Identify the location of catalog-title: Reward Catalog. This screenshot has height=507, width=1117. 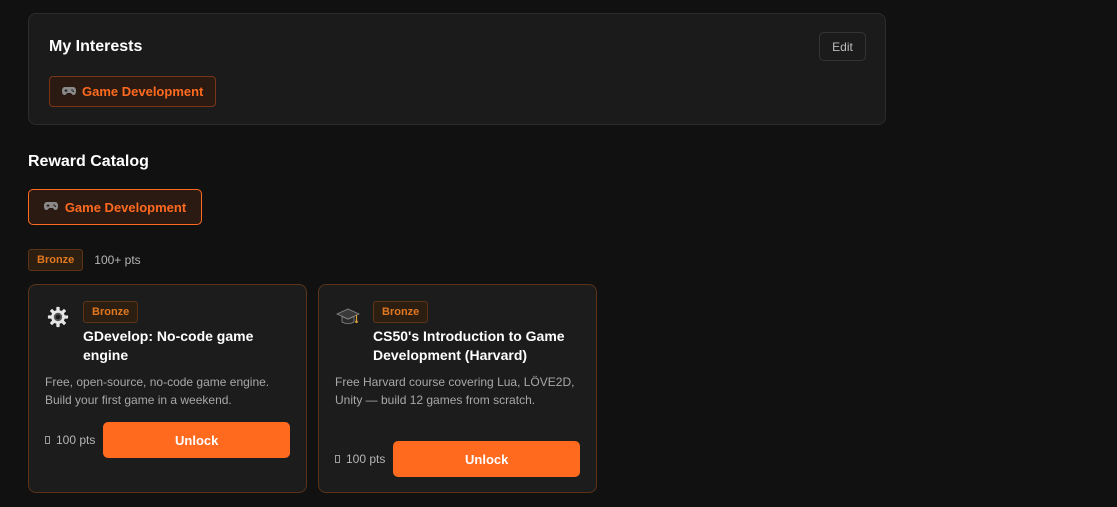
(88, 161).